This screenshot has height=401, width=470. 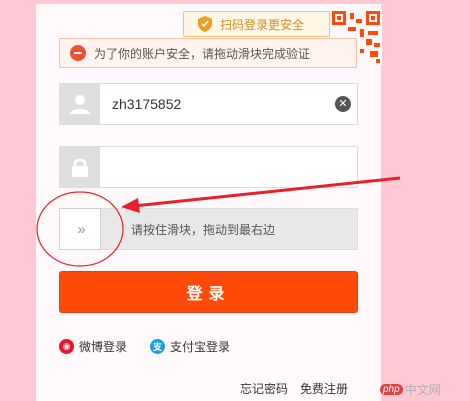 What do you see at coordinates (103, 347) in the screenshot?
I see `weibo-login-label: 微博登录` at bounding box center [103, 347].